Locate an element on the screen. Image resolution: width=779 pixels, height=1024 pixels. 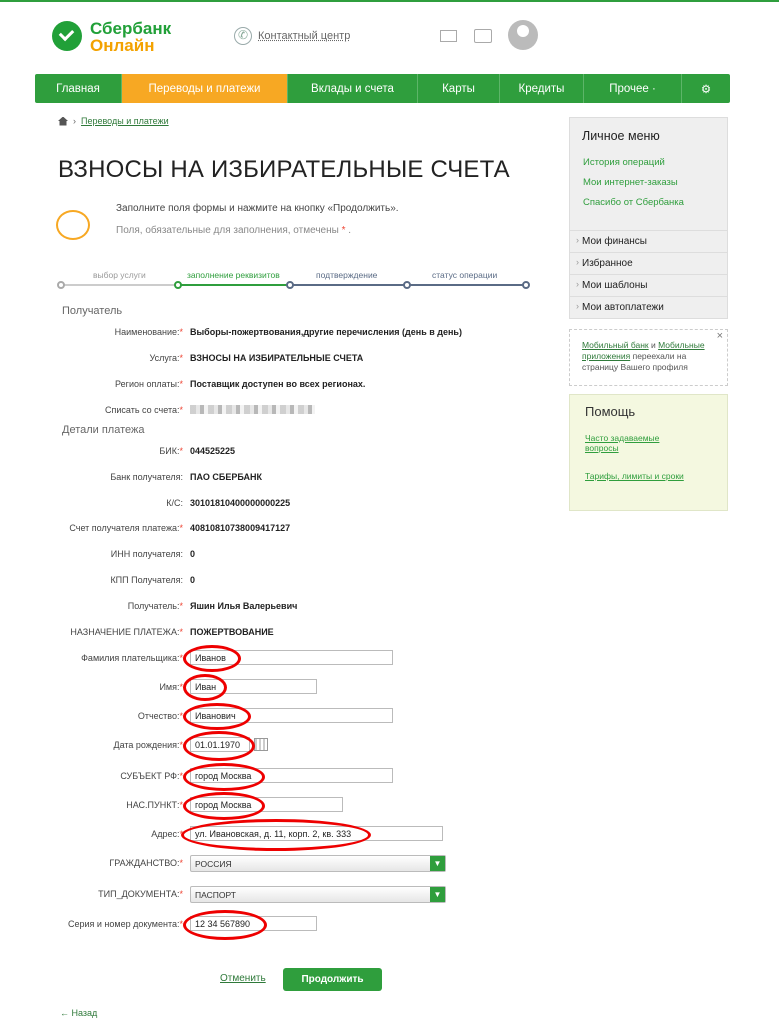
continue-button: Продолжить is located at coordinates (332, 979).